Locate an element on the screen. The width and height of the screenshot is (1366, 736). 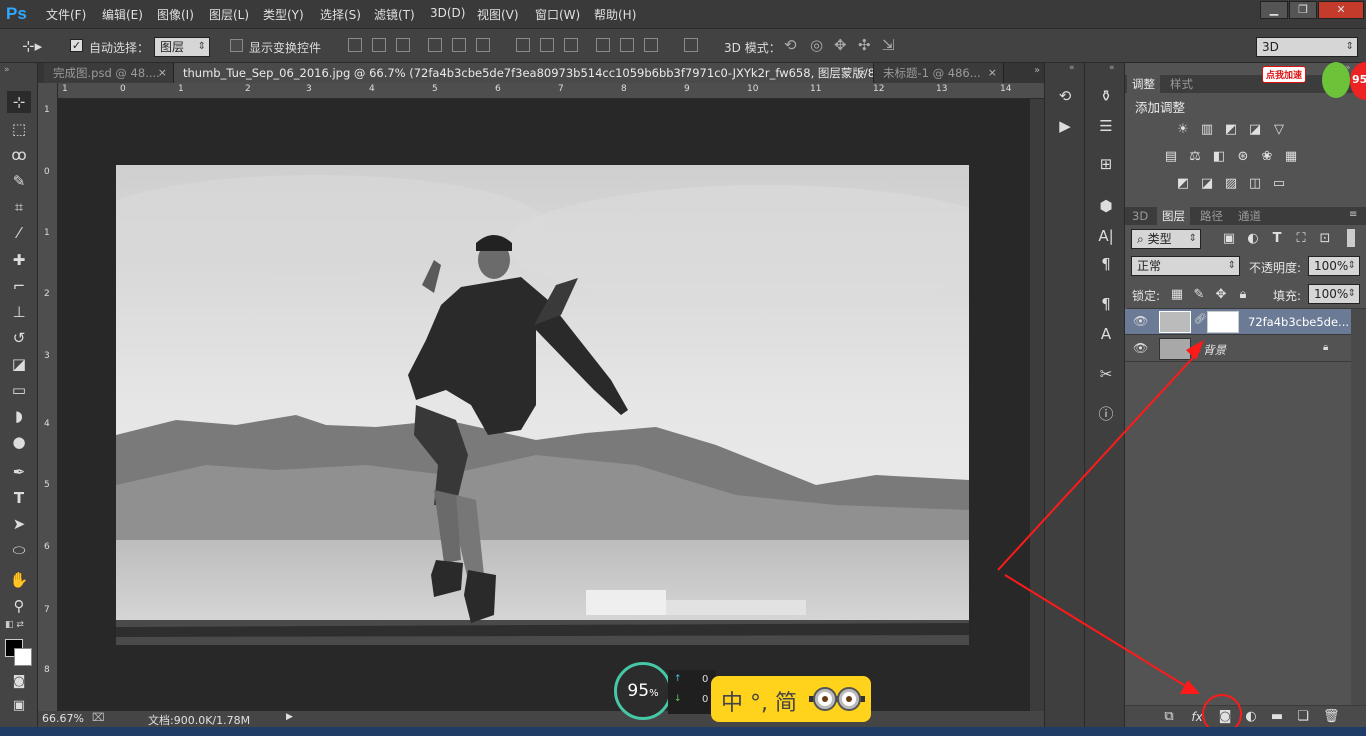
speed-widget: 95% is located at coordinates (643, 691).